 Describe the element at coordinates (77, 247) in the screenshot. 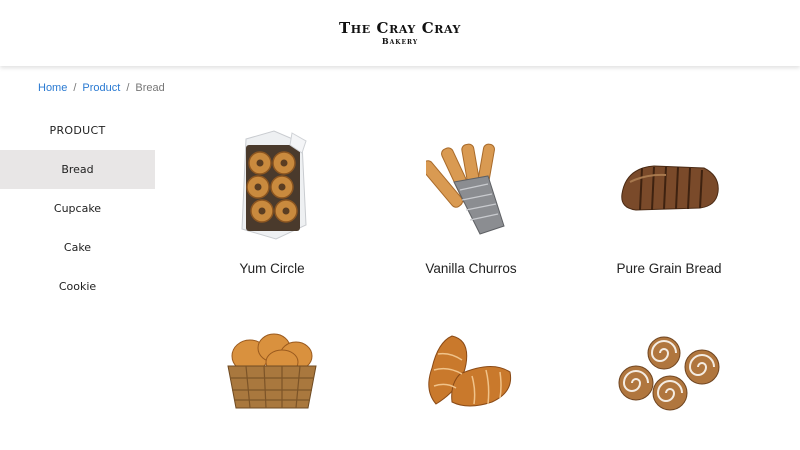

I see `sidebar-item-cake: Cake` at that location.